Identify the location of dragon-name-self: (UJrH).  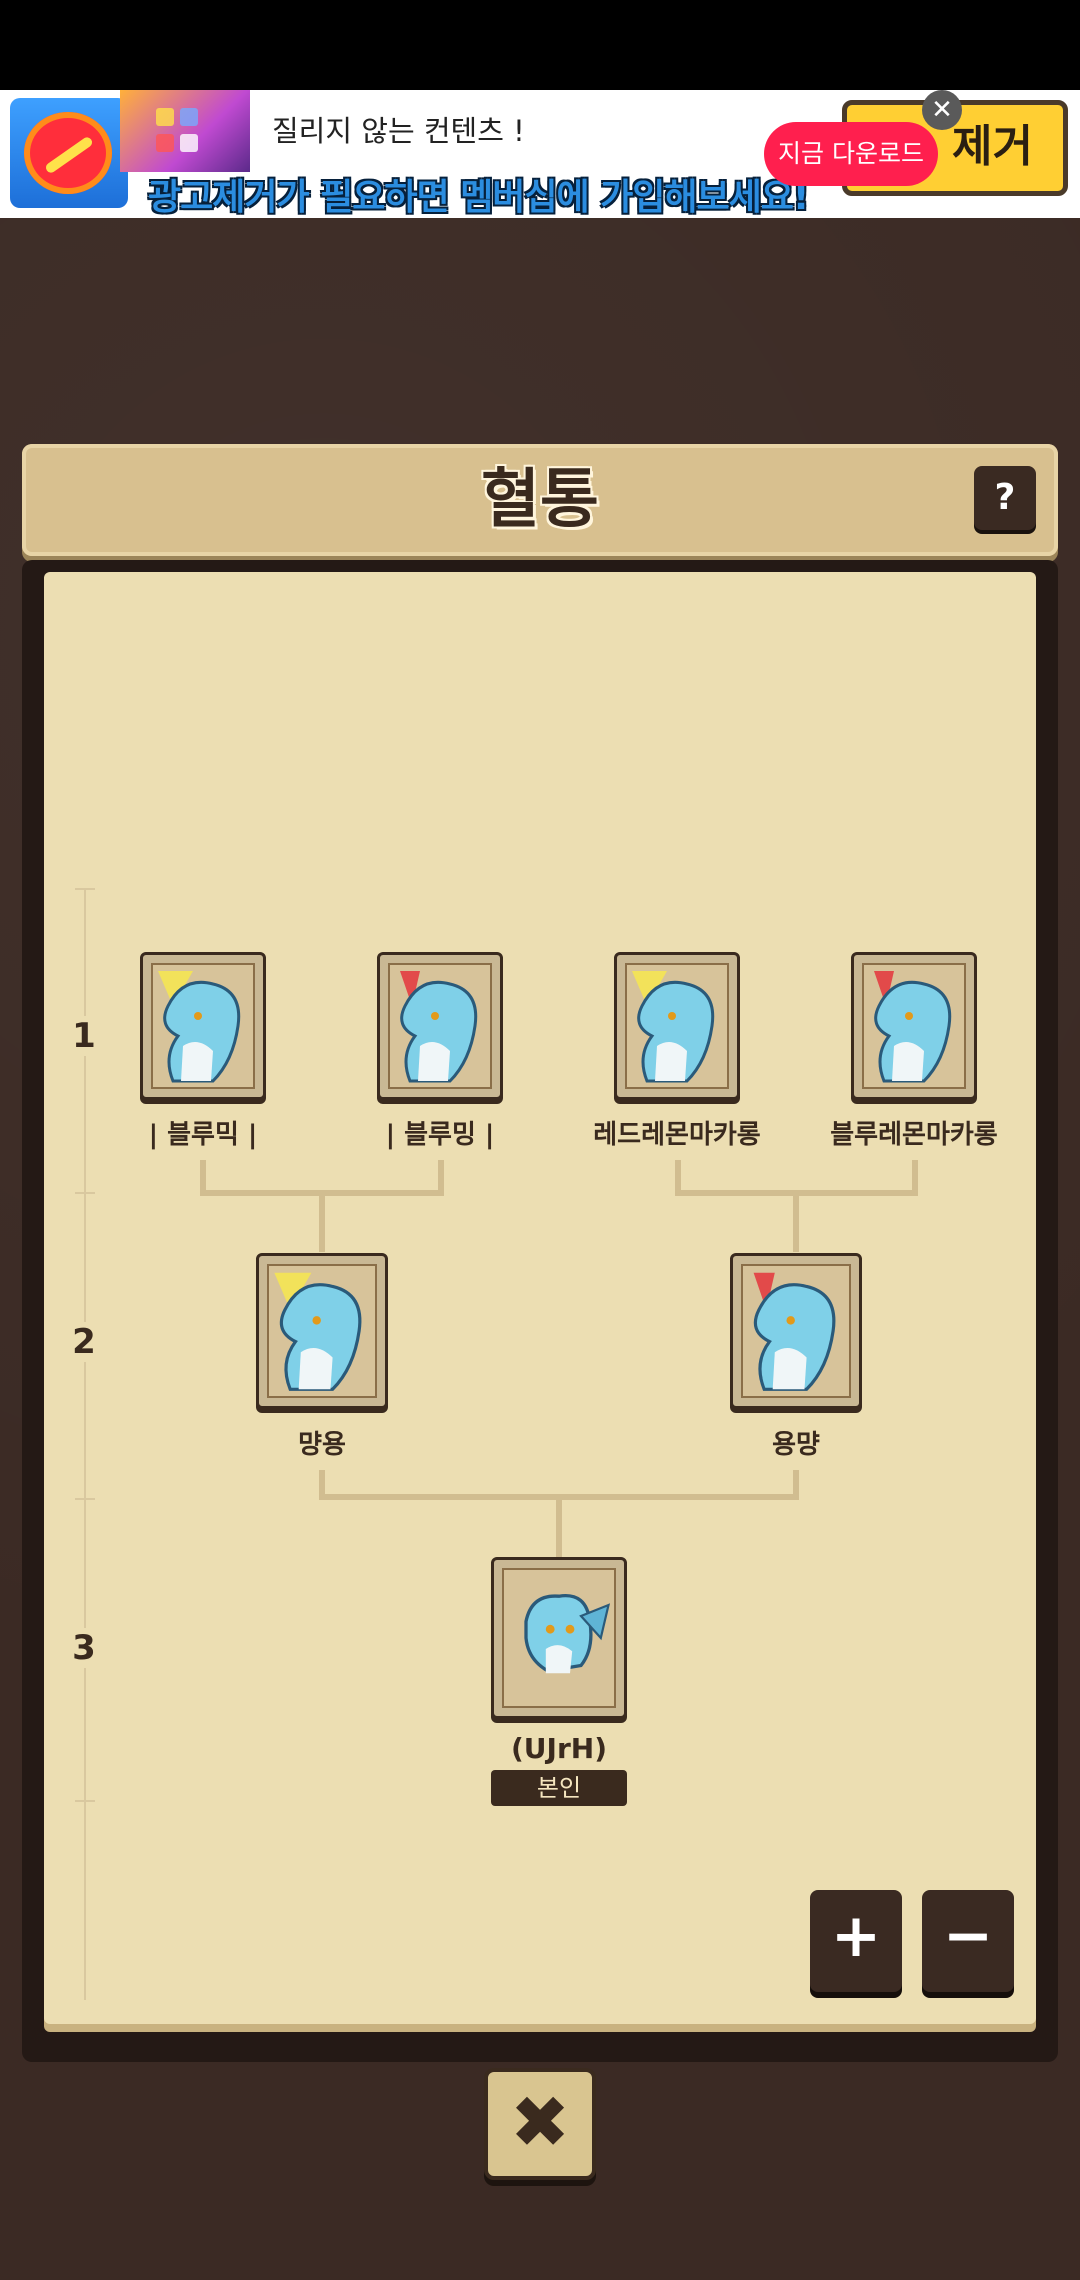
(559, 1748).